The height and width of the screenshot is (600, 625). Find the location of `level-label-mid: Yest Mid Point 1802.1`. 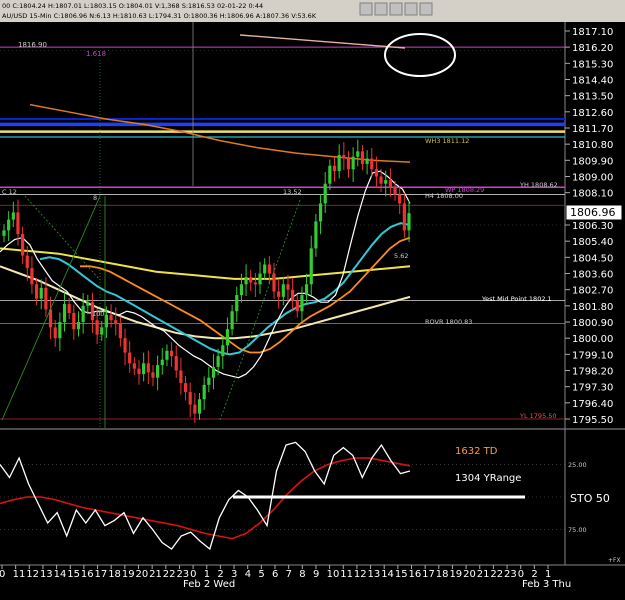

level-label-mid: Yest Mid Point 1802.1 is located at coordinates (516, 299).